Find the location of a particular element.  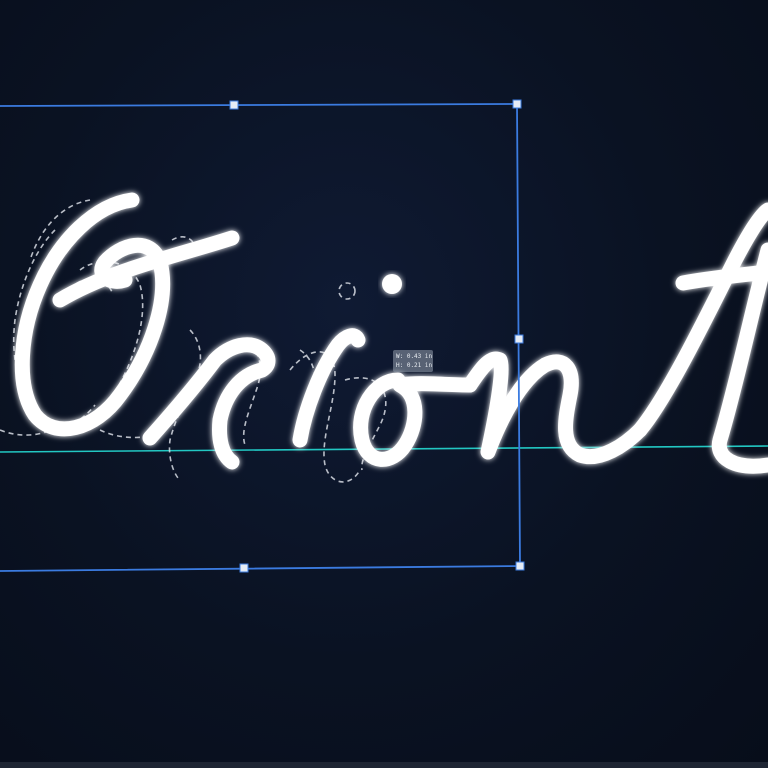

resize-handle-bottom-right is located at coordinates (520, 566).